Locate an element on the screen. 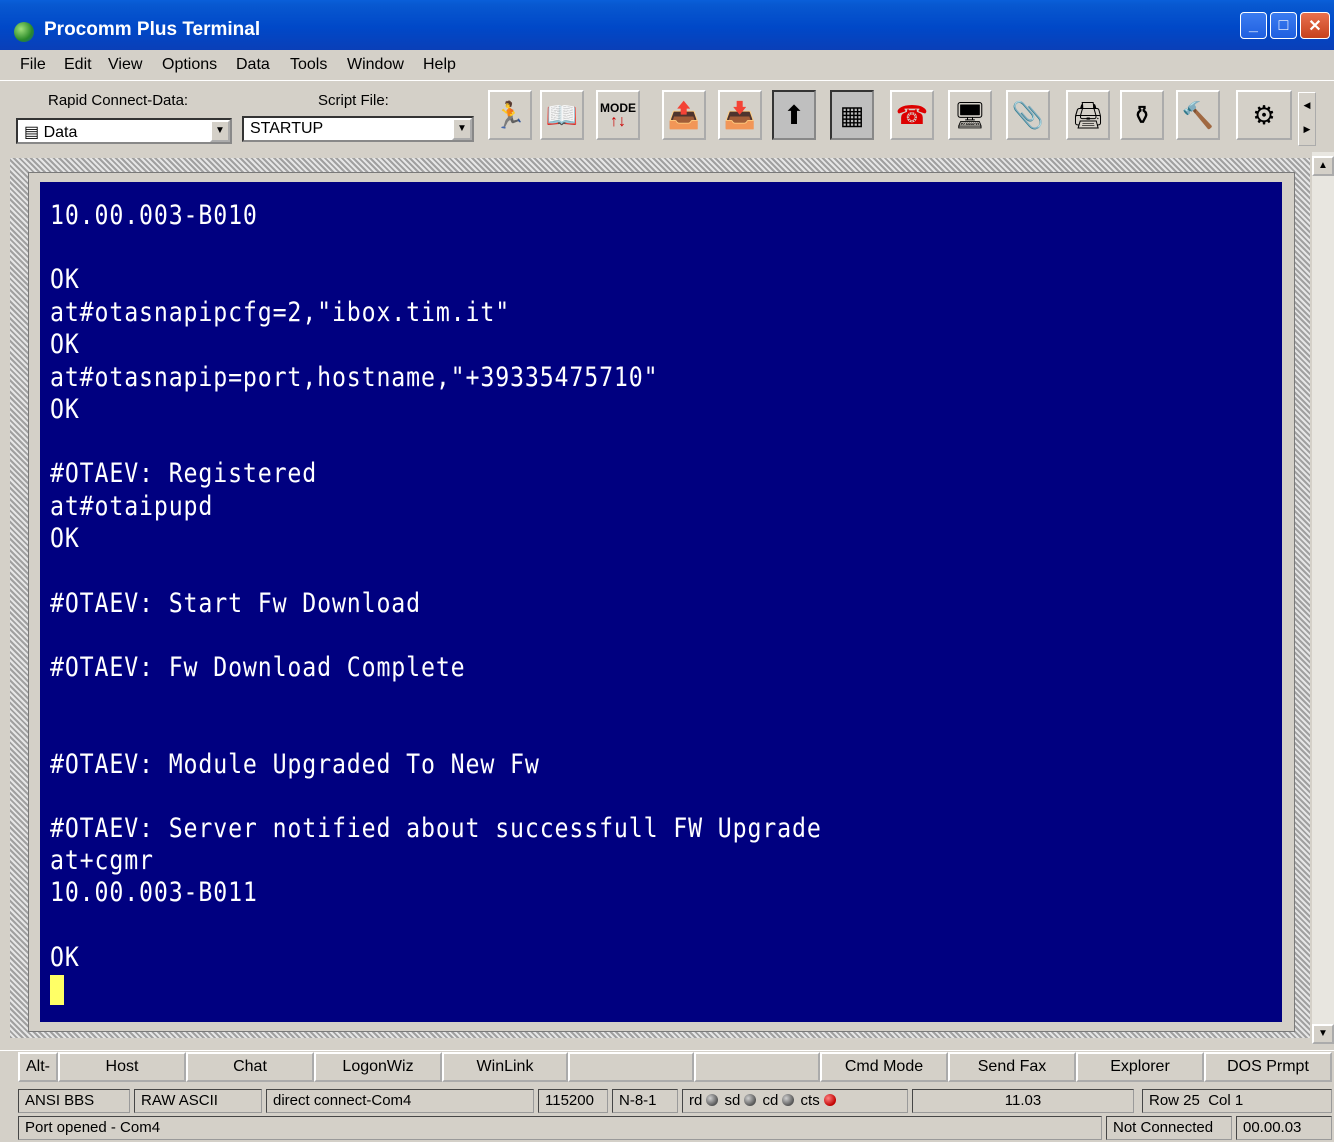 The image size is (1334, 1142). cd-label: cd is located at coordinates (770, 1100).